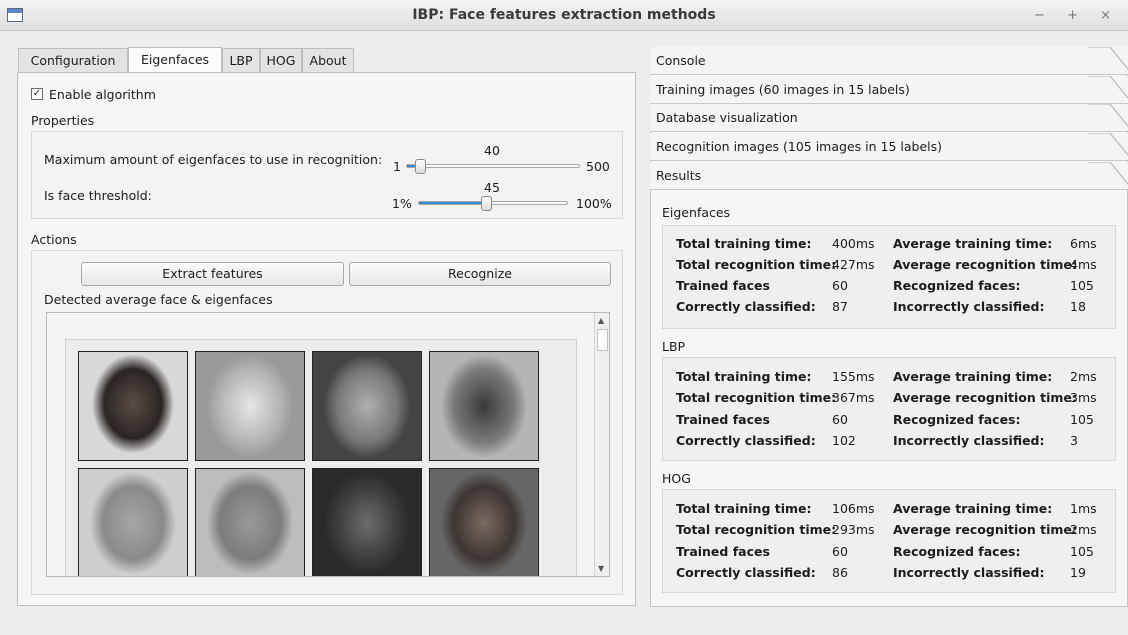 This screenshot has width=1128, height=635. I want to click on status-bar, so click(564, 623).